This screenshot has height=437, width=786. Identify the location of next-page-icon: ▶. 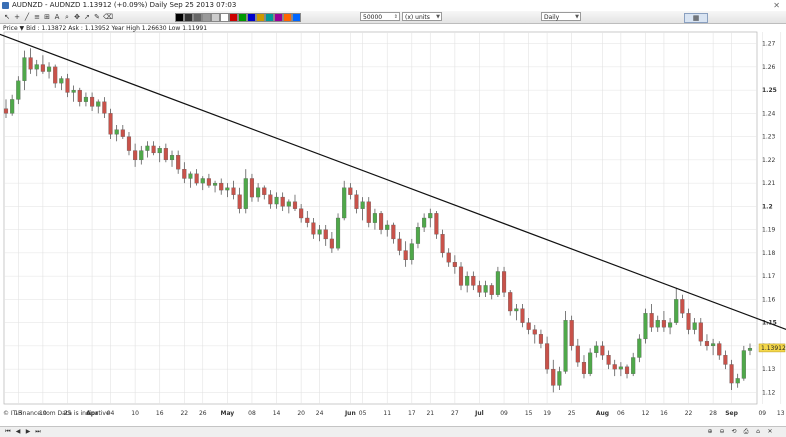
(28, 432).